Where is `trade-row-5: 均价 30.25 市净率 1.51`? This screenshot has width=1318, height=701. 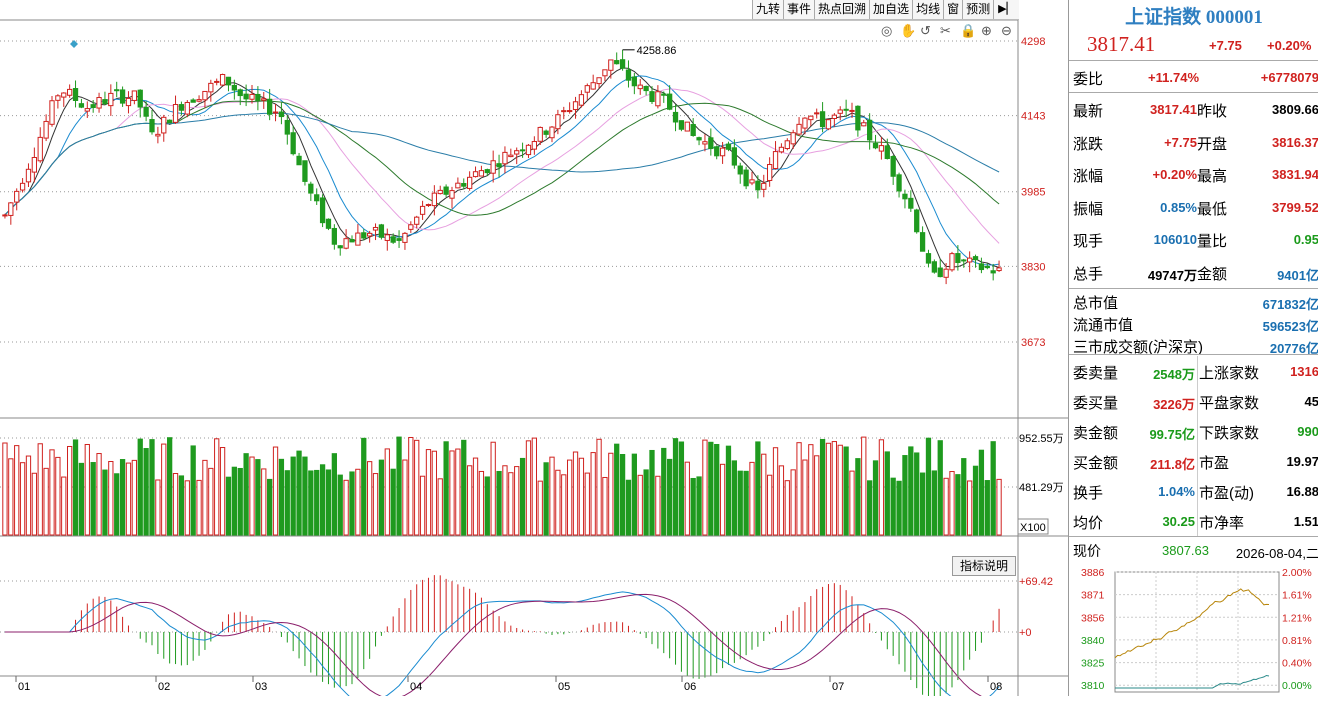
trade-row-5: 均价 30.25 市净率 1.51 is located at coordinates (1193, 521).